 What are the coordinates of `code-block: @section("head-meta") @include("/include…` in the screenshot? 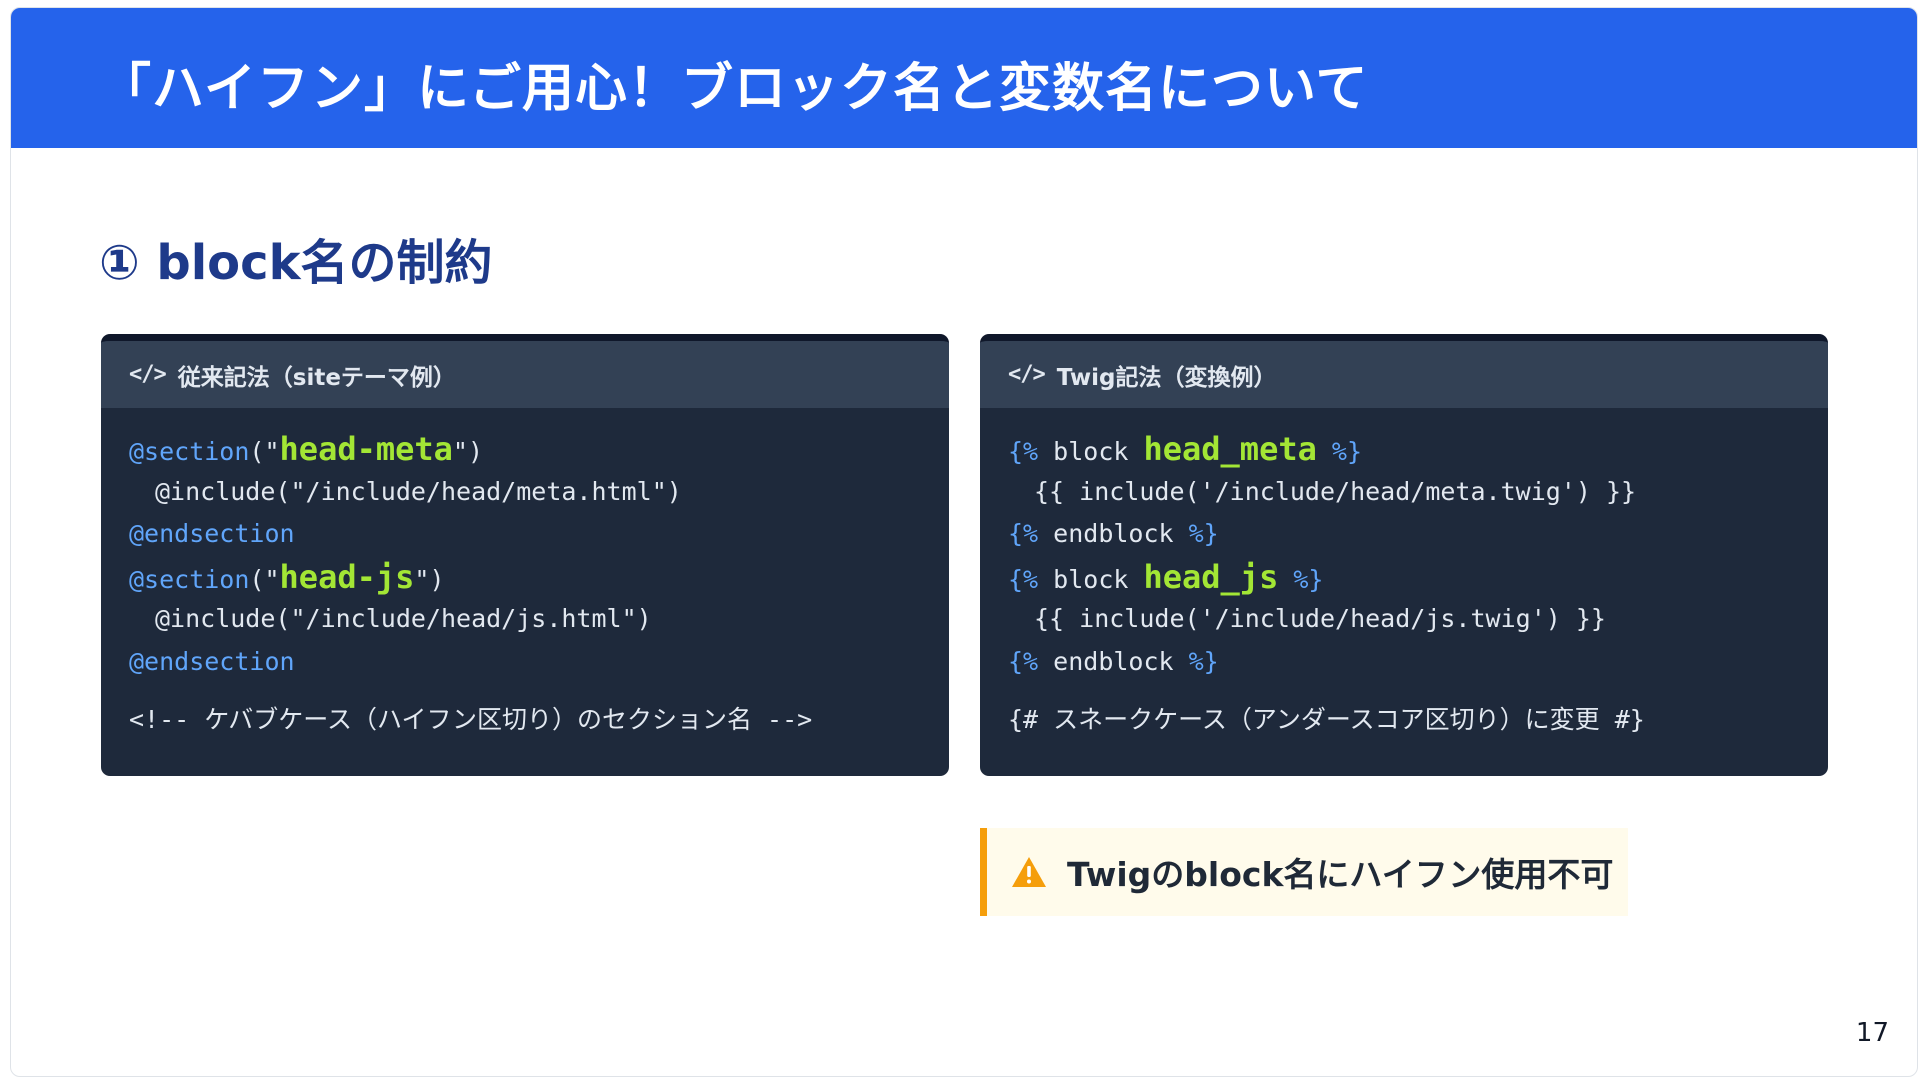 It's located at (525, 575).